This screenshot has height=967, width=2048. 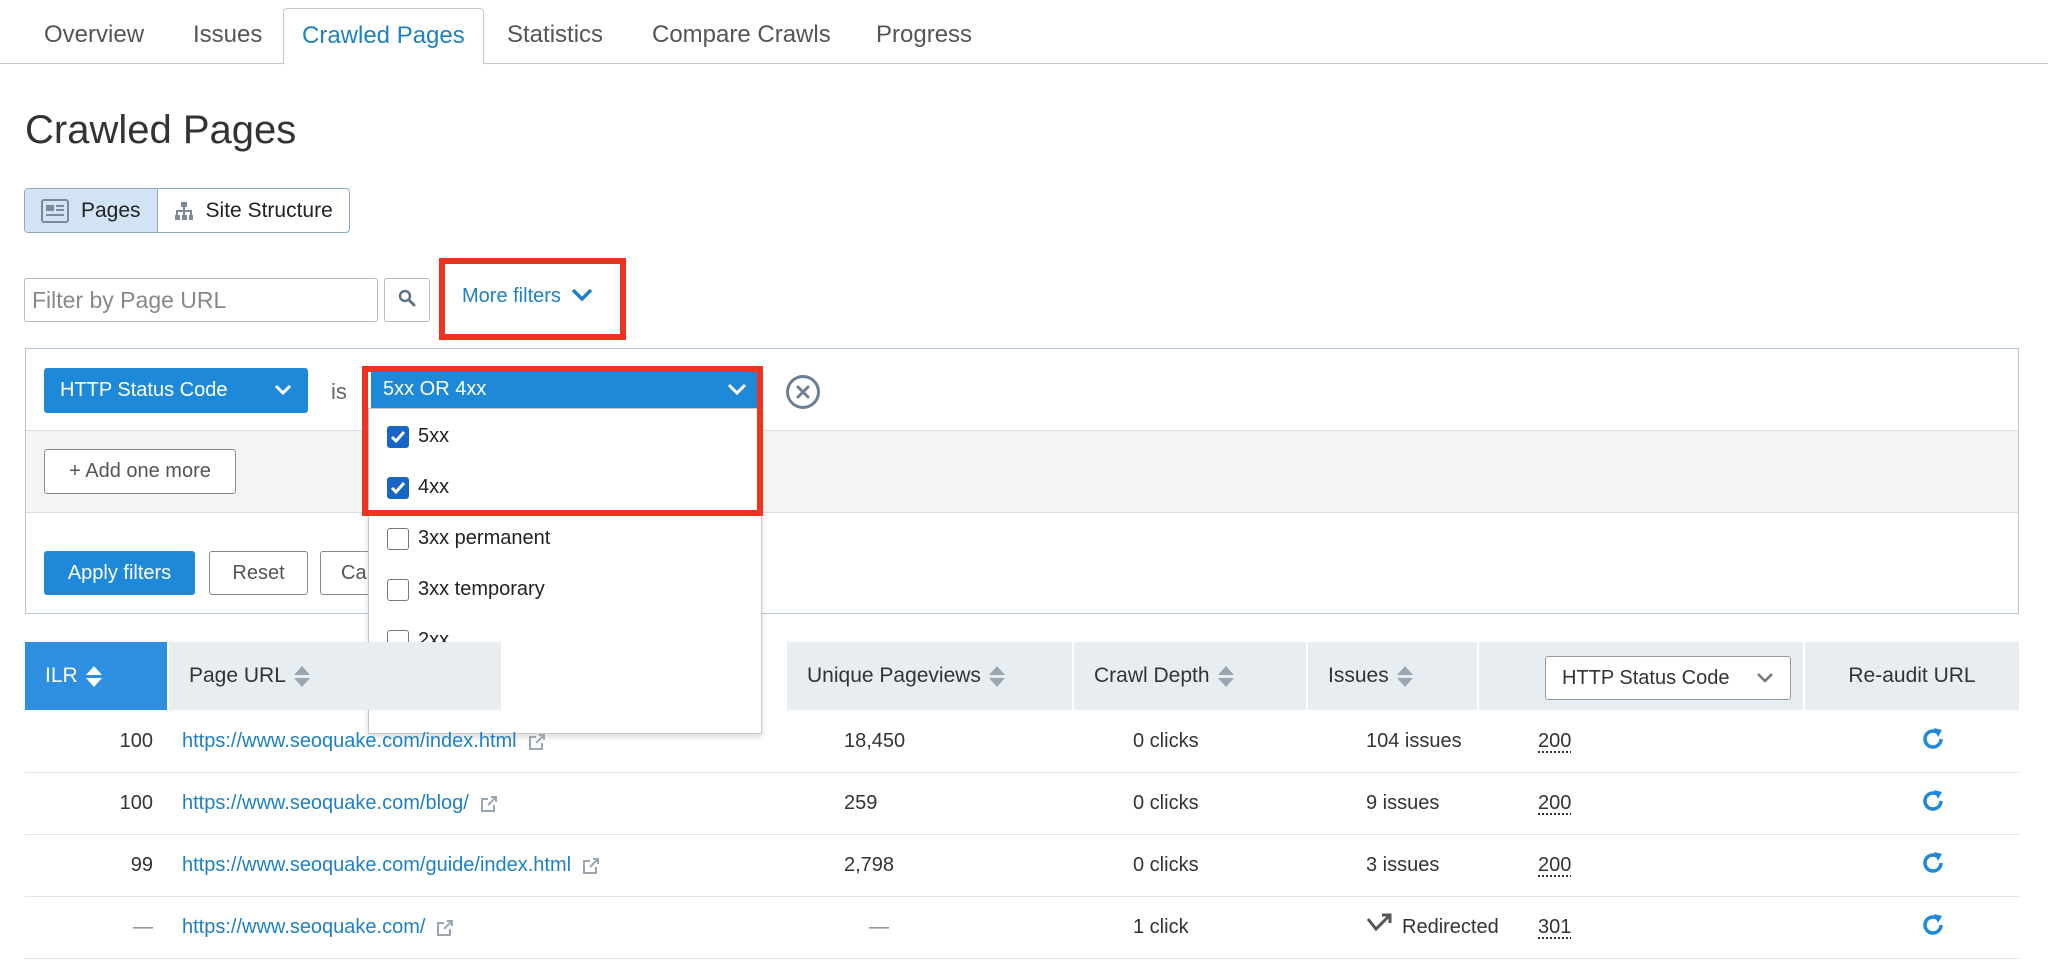 What do you see at coordinates (484, 538) in the screenshot?
I see `option-label: 3xx permanent` at bounding box center [484, 538].